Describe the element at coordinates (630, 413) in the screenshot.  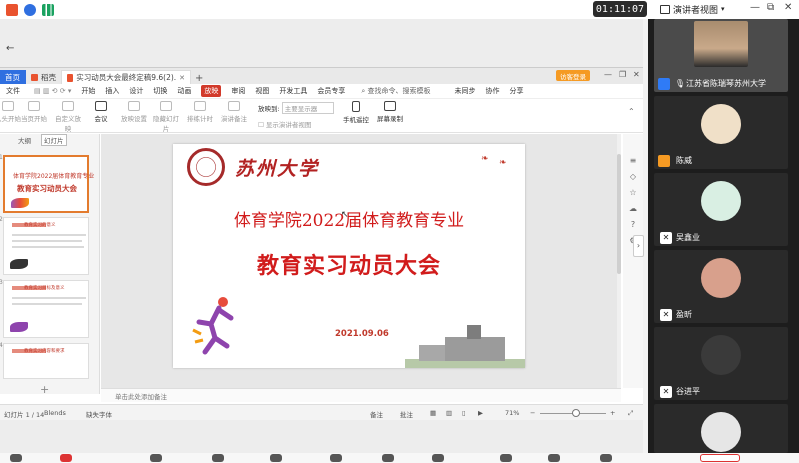
I see `fit-window-icon: ⤢` at that location.